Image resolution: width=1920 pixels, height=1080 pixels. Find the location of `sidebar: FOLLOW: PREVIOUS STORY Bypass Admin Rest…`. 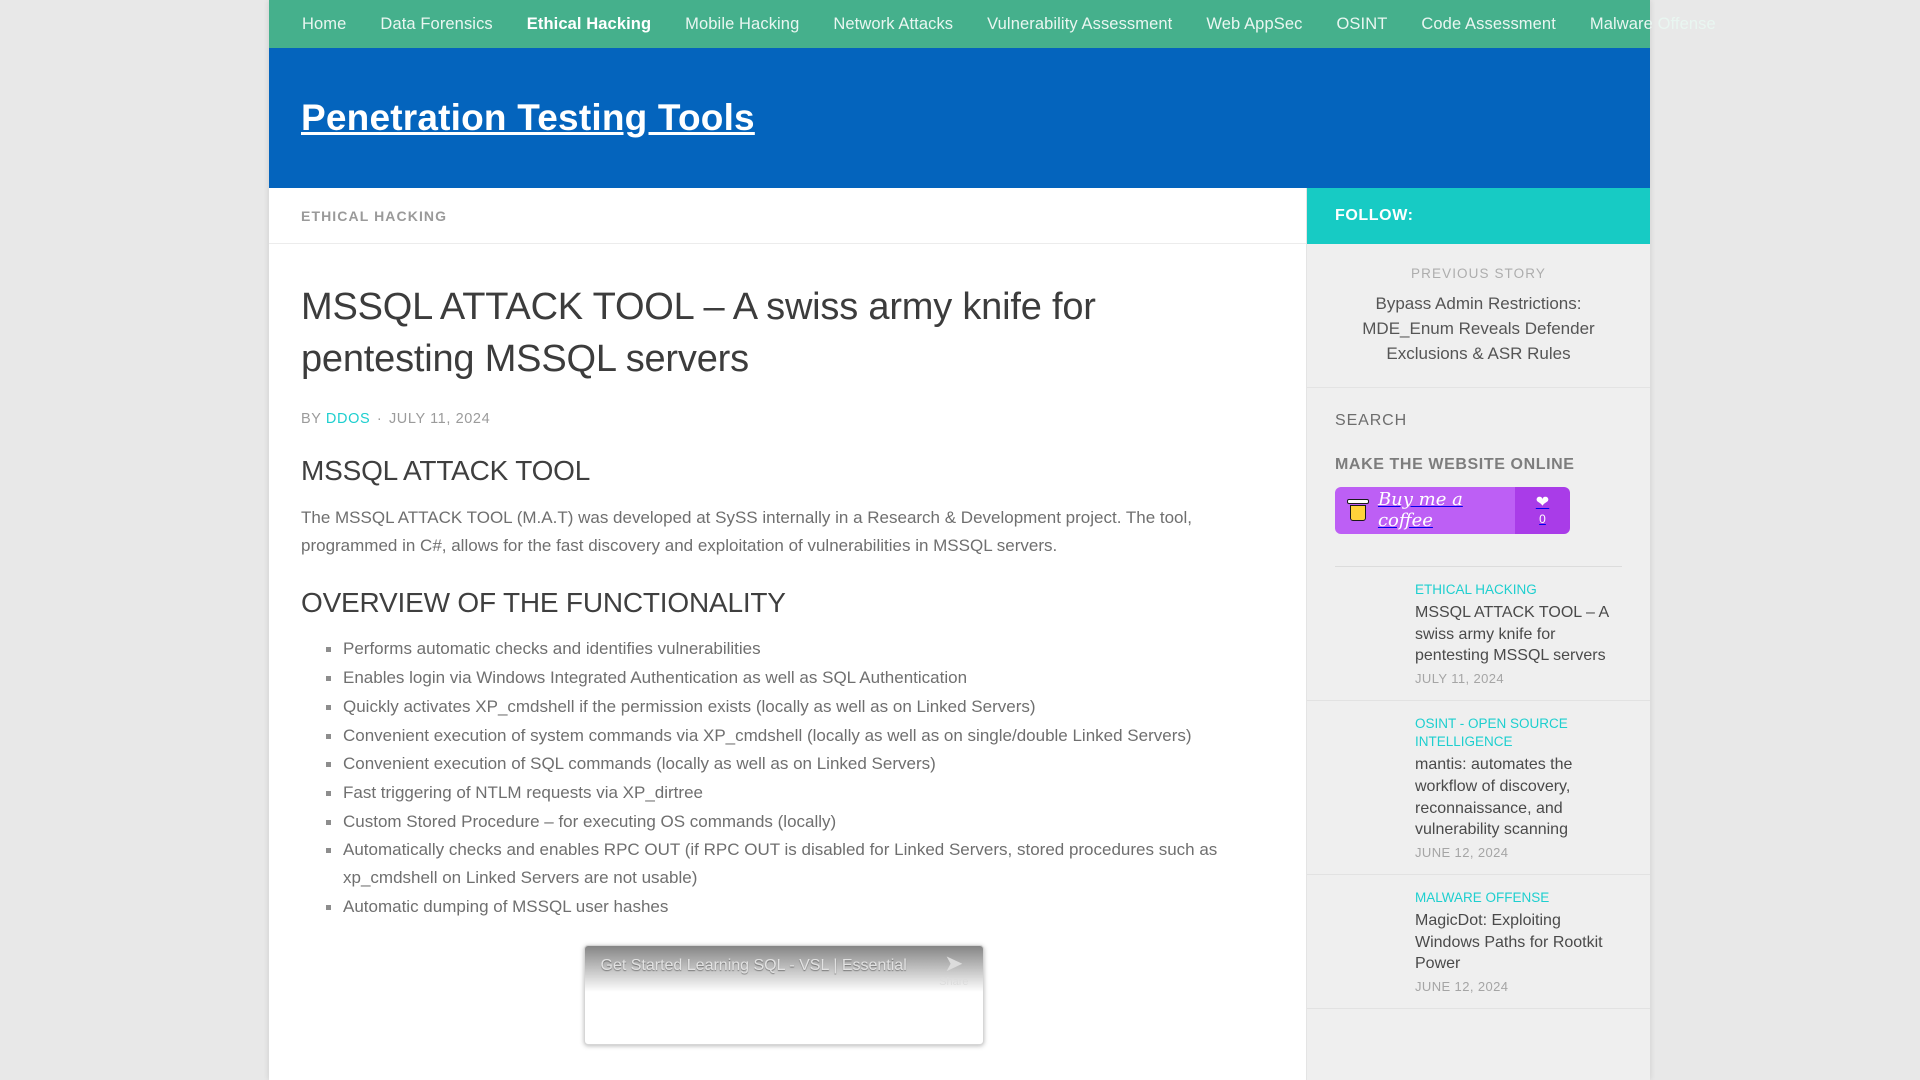

sidebar: FOLLOW: PREVIOUS STORY Bypass Admin Rest… is located at coordinates (1478, 634).